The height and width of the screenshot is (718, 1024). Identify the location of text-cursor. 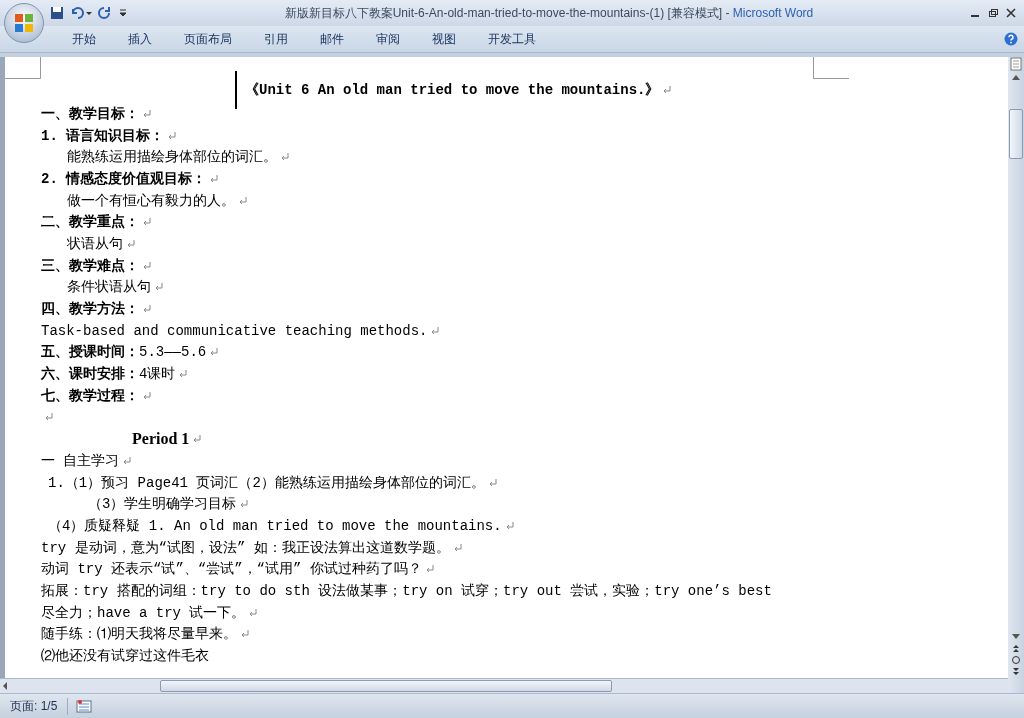
(236, 90).